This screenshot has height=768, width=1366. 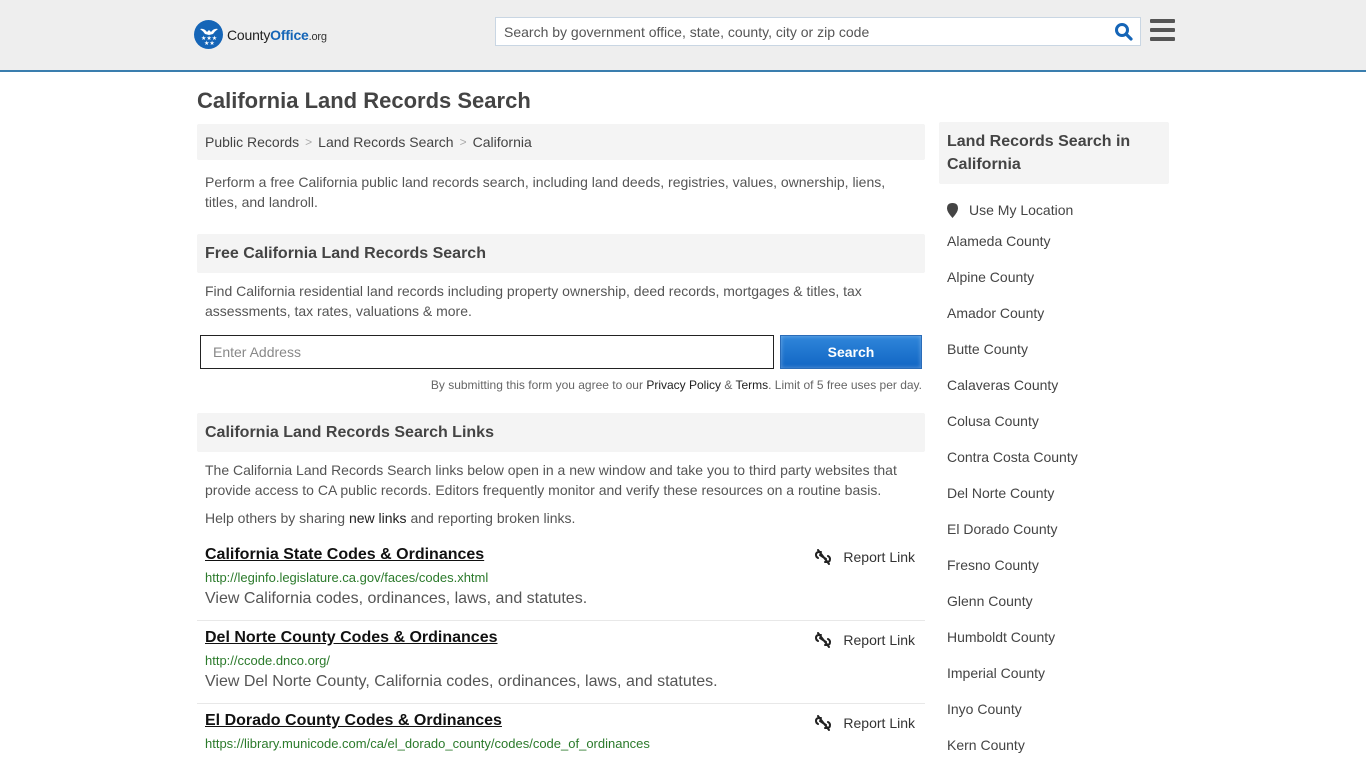 What do you see at coordinates (1002, 529) in the screenshot?
I see `county-link: El Dorado County` at bounding box center [1002, 529].